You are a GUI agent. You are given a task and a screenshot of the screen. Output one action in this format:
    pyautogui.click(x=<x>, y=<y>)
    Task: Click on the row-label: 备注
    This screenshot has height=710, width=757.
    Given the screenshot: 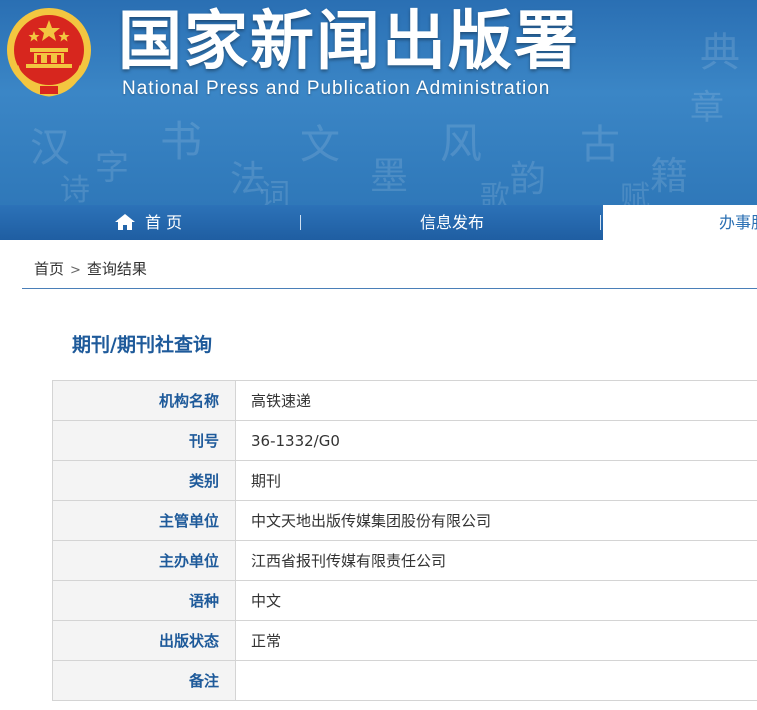 What is the action you would take?
    pyautogui.click(x=144, y=680)
    